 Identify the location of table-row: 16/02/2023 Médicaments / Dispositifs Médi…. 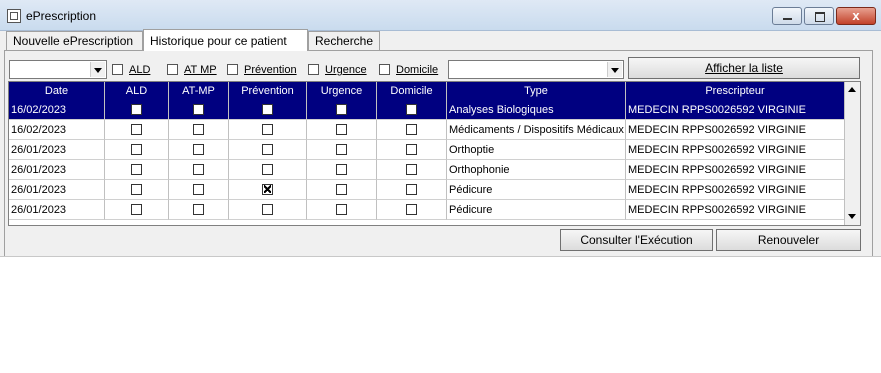
(427, 130).